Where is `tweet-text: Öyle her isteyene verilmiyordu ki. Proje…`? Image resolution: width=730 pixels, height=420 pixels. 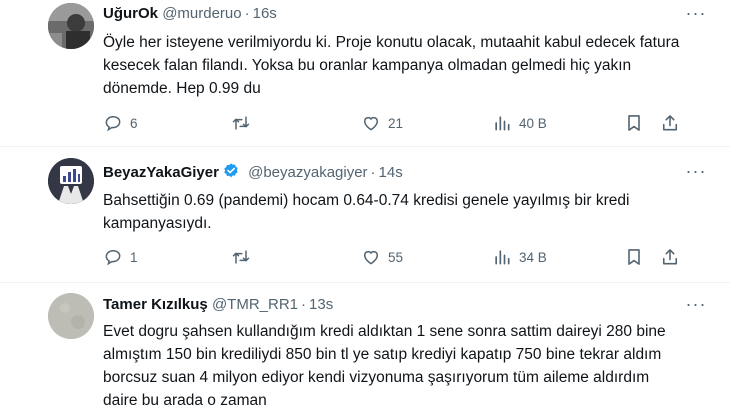
tweet-text: Öyle her isteyene verilmiyordu ki. Proje… is located at coordinates (391, 65).